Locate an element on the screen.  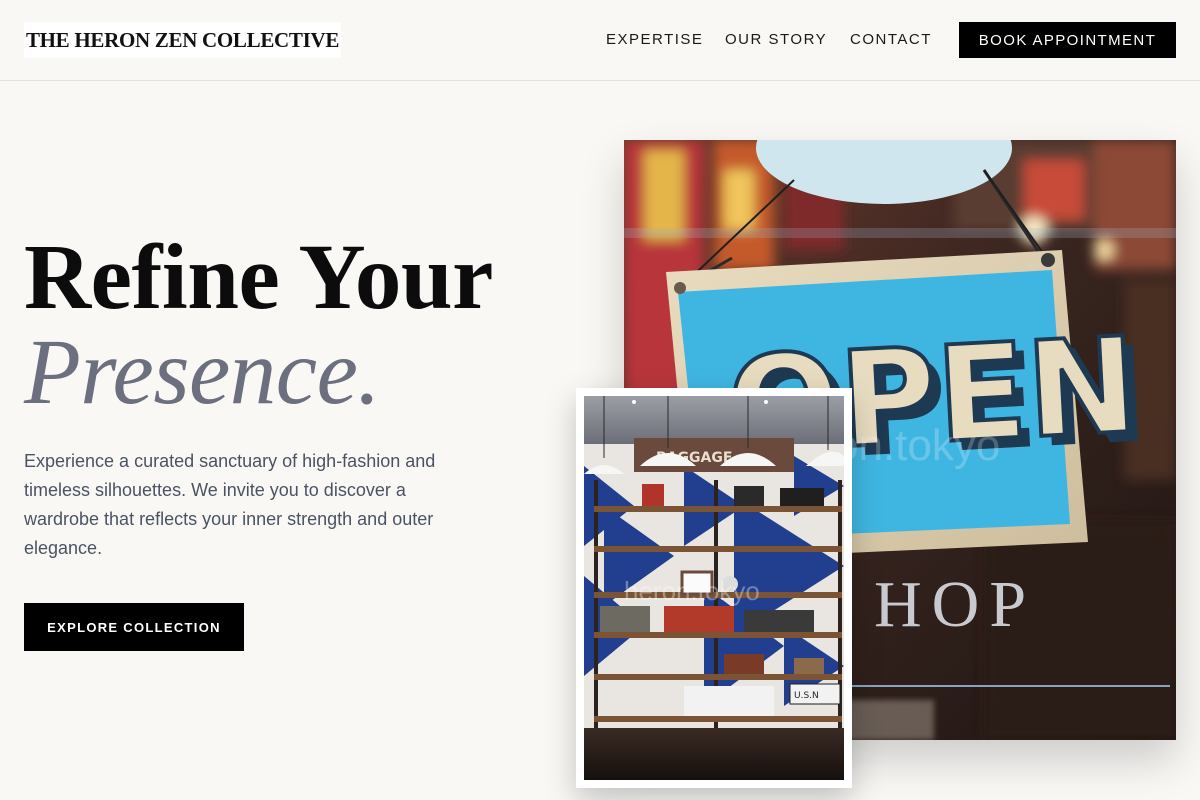
explore-collection-button: EXPLORE COLLECTION is located at coordinates (134, 627).